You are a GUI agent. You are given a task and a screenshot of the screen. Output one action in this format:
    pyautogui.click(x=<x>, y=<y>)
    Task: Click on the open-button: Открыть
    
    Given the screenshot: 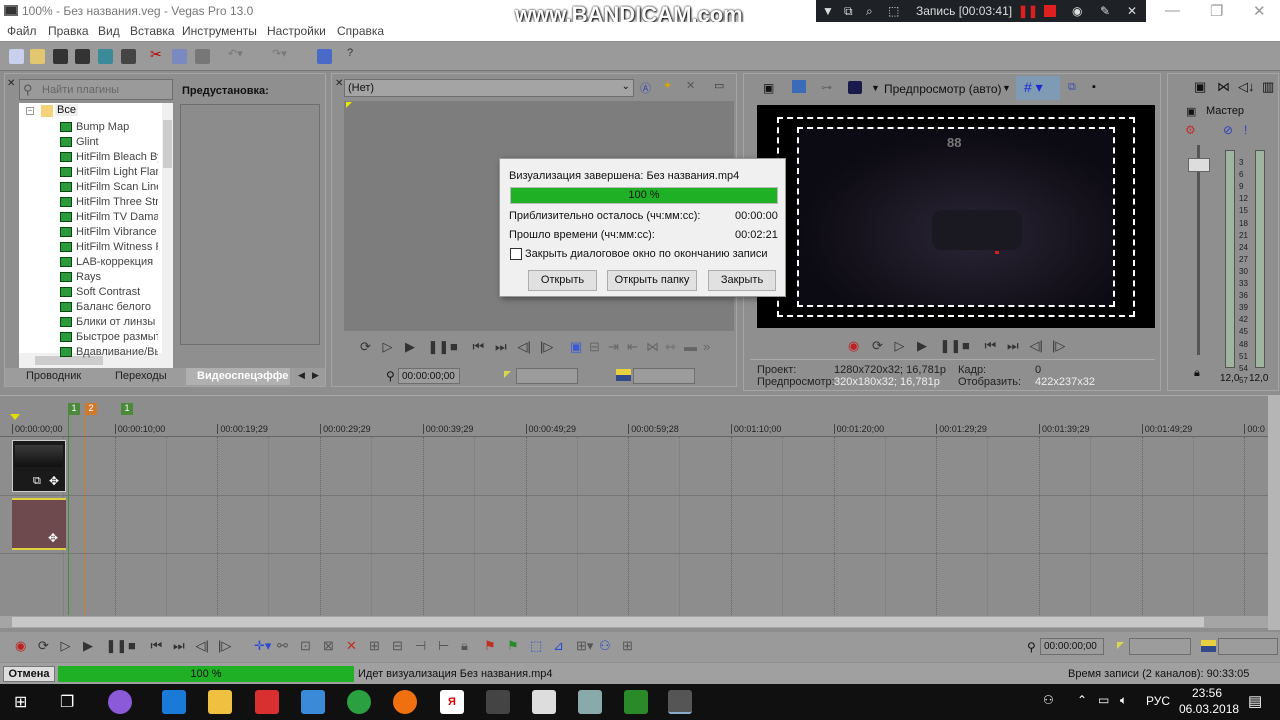 What is the action you would take?
    pyautogui.click(x=562, y=280)
    